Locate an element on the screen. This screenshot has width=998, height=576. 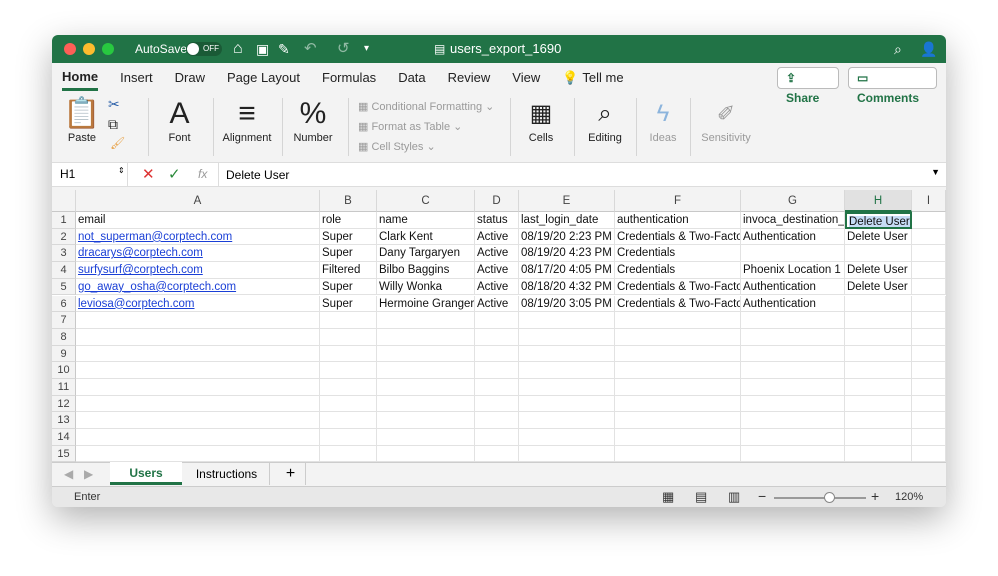
tab-home: Home is located at coordinates (80, 78).